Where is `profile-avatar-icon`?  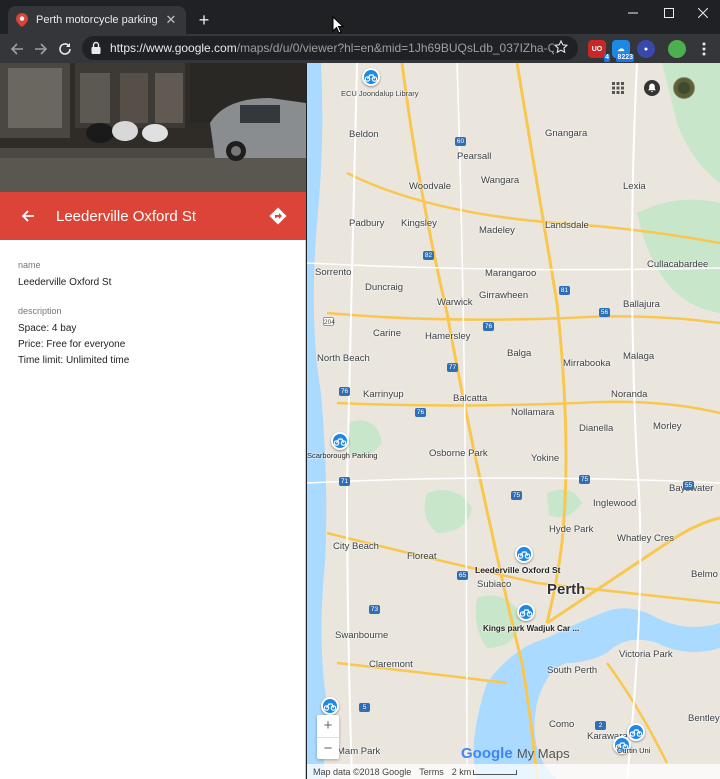
profile-avatar-icon is located at coordinates (677, 49).